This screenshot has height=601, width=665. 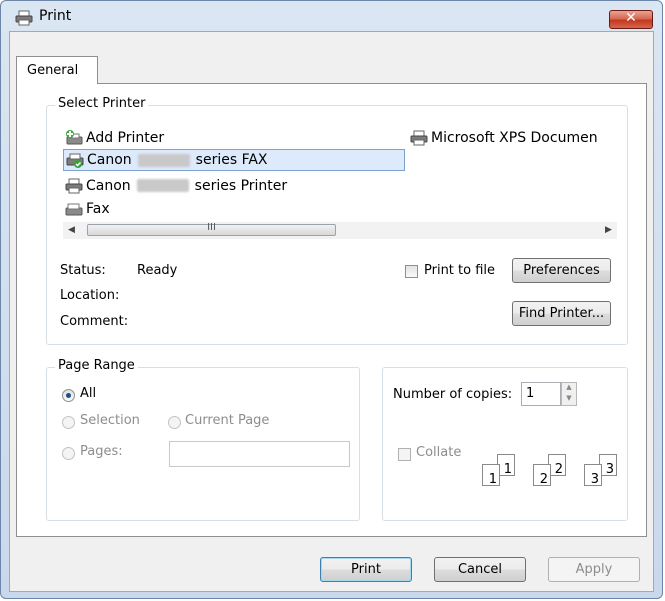 What do you see at coordinates (569, 399) in the screenshot?
I see `spin-down-icon: ▼` at bounding box center [569, 399].